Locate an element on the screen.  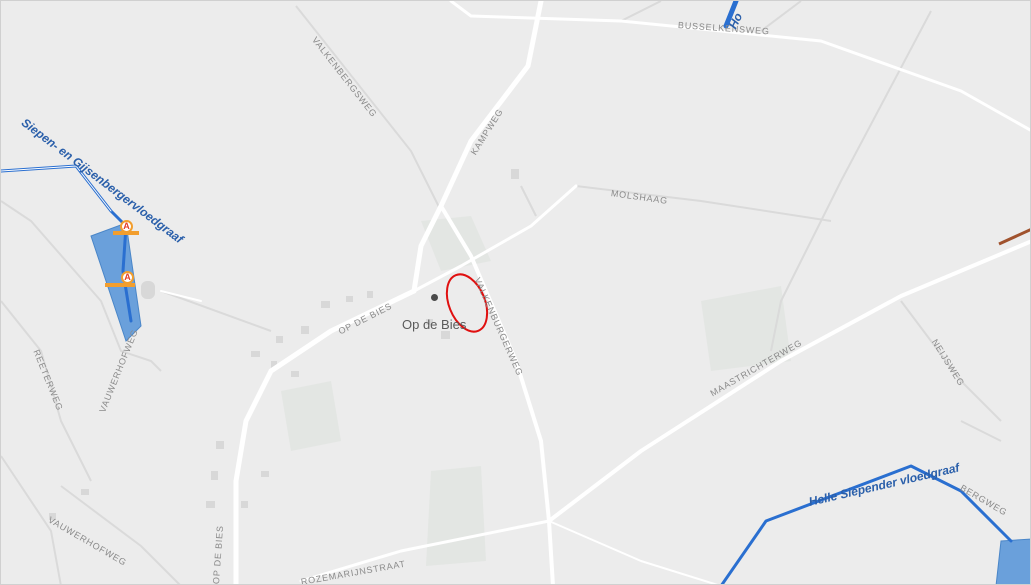
water-marker-a2: A is located at coordinates (127, 277).